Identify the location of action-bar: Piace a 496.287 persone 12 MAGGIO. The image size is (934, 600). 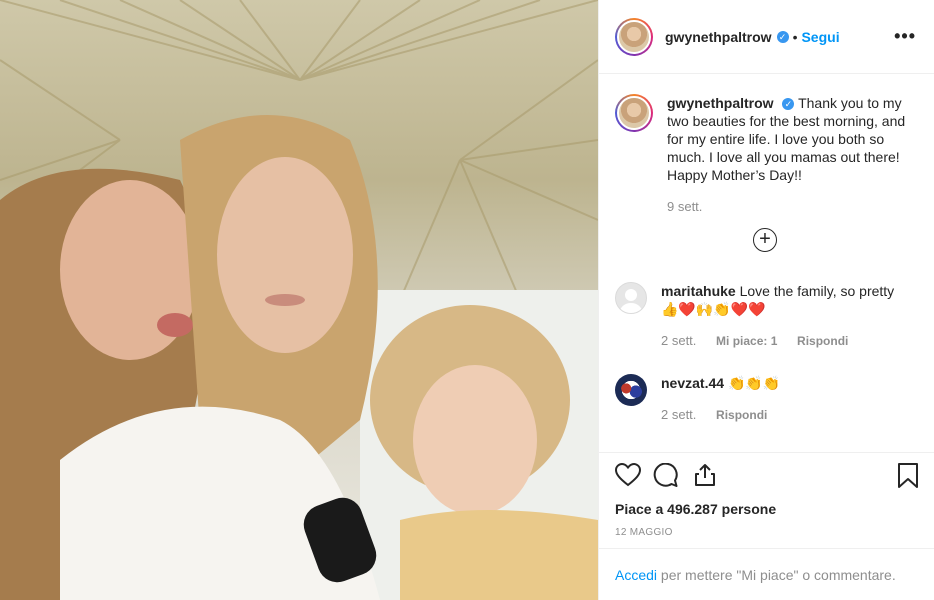
(766, 500).